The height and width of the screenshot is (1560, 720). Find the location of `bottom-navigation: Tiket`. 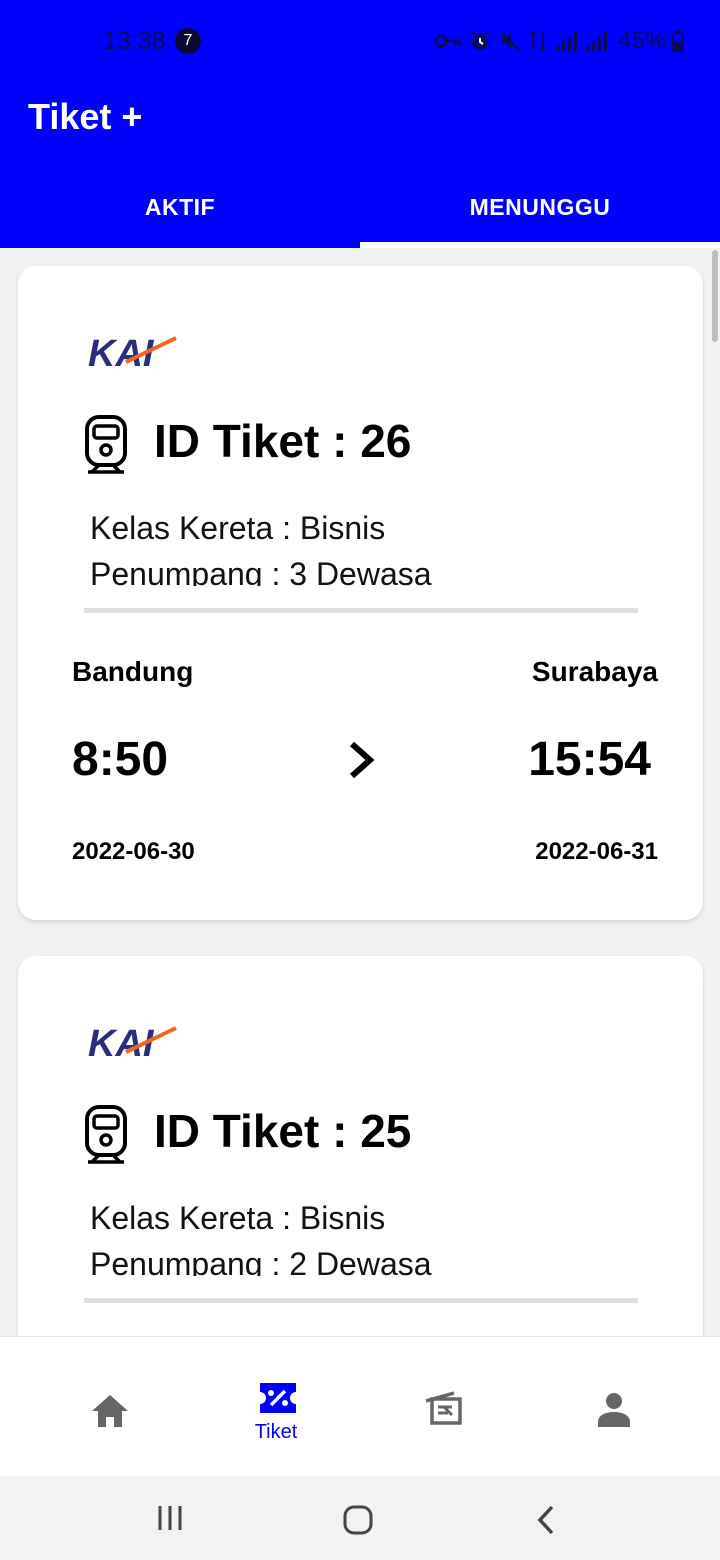

bottom-navigation: Tiket is located at coordinates (360, 1406).